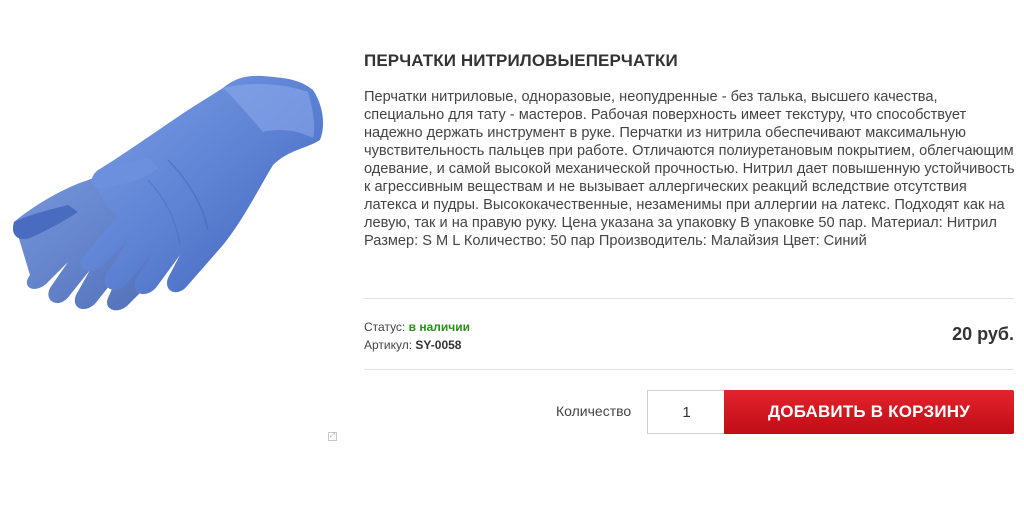  What do you see at coordinates (983, 334) in the screenshot?
I see `product-price: 20 руб.` at bounding box center [983, 334].